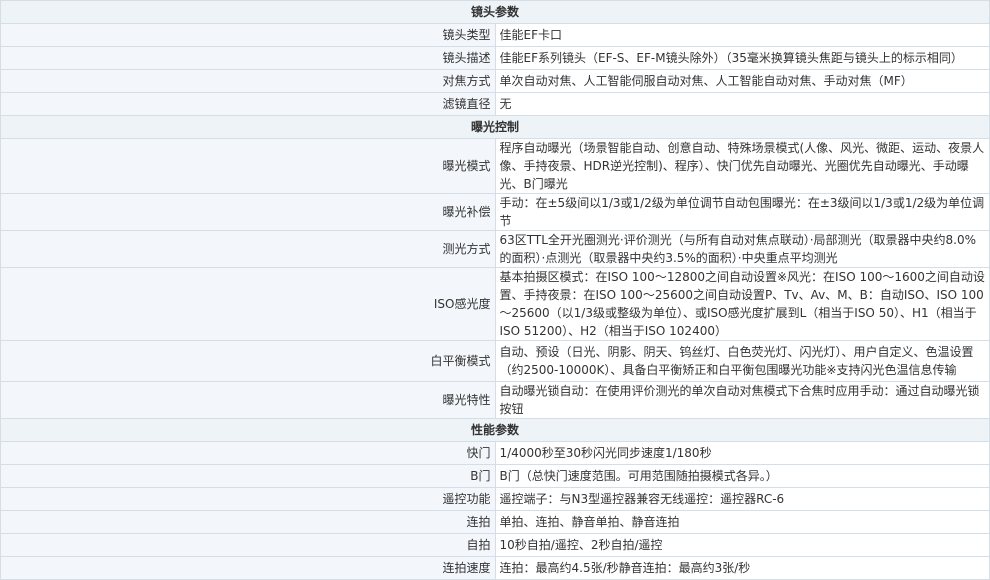  Describe the element at coordinates (742, 568) in the screenshot. I see `spec-value: 连拍：最高约4.5张/秒静音连拍：最高约3张/秒` at that location.